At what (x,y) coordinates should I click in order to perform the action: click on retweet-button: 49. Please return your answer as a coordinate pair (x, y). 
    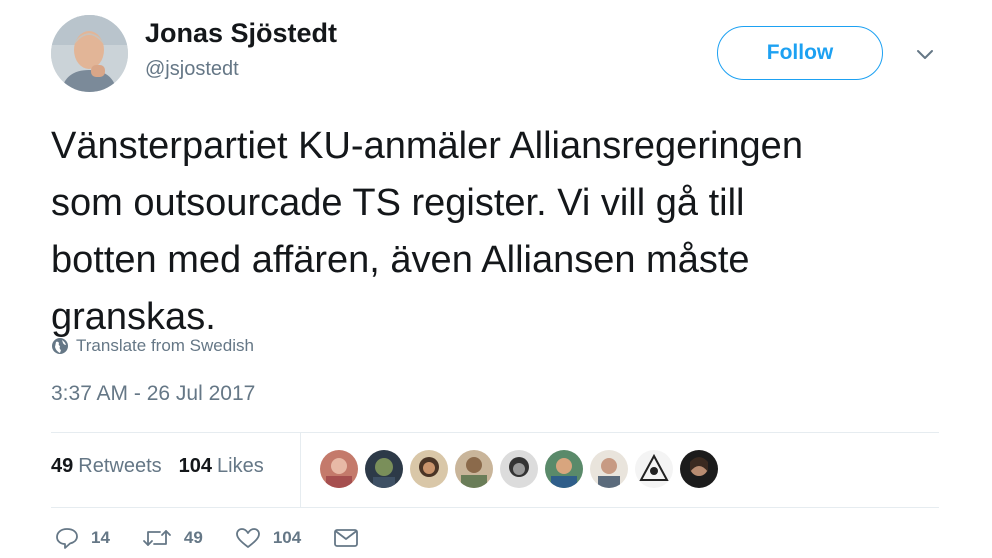
    Looking at the image, I should click on (172, 538).